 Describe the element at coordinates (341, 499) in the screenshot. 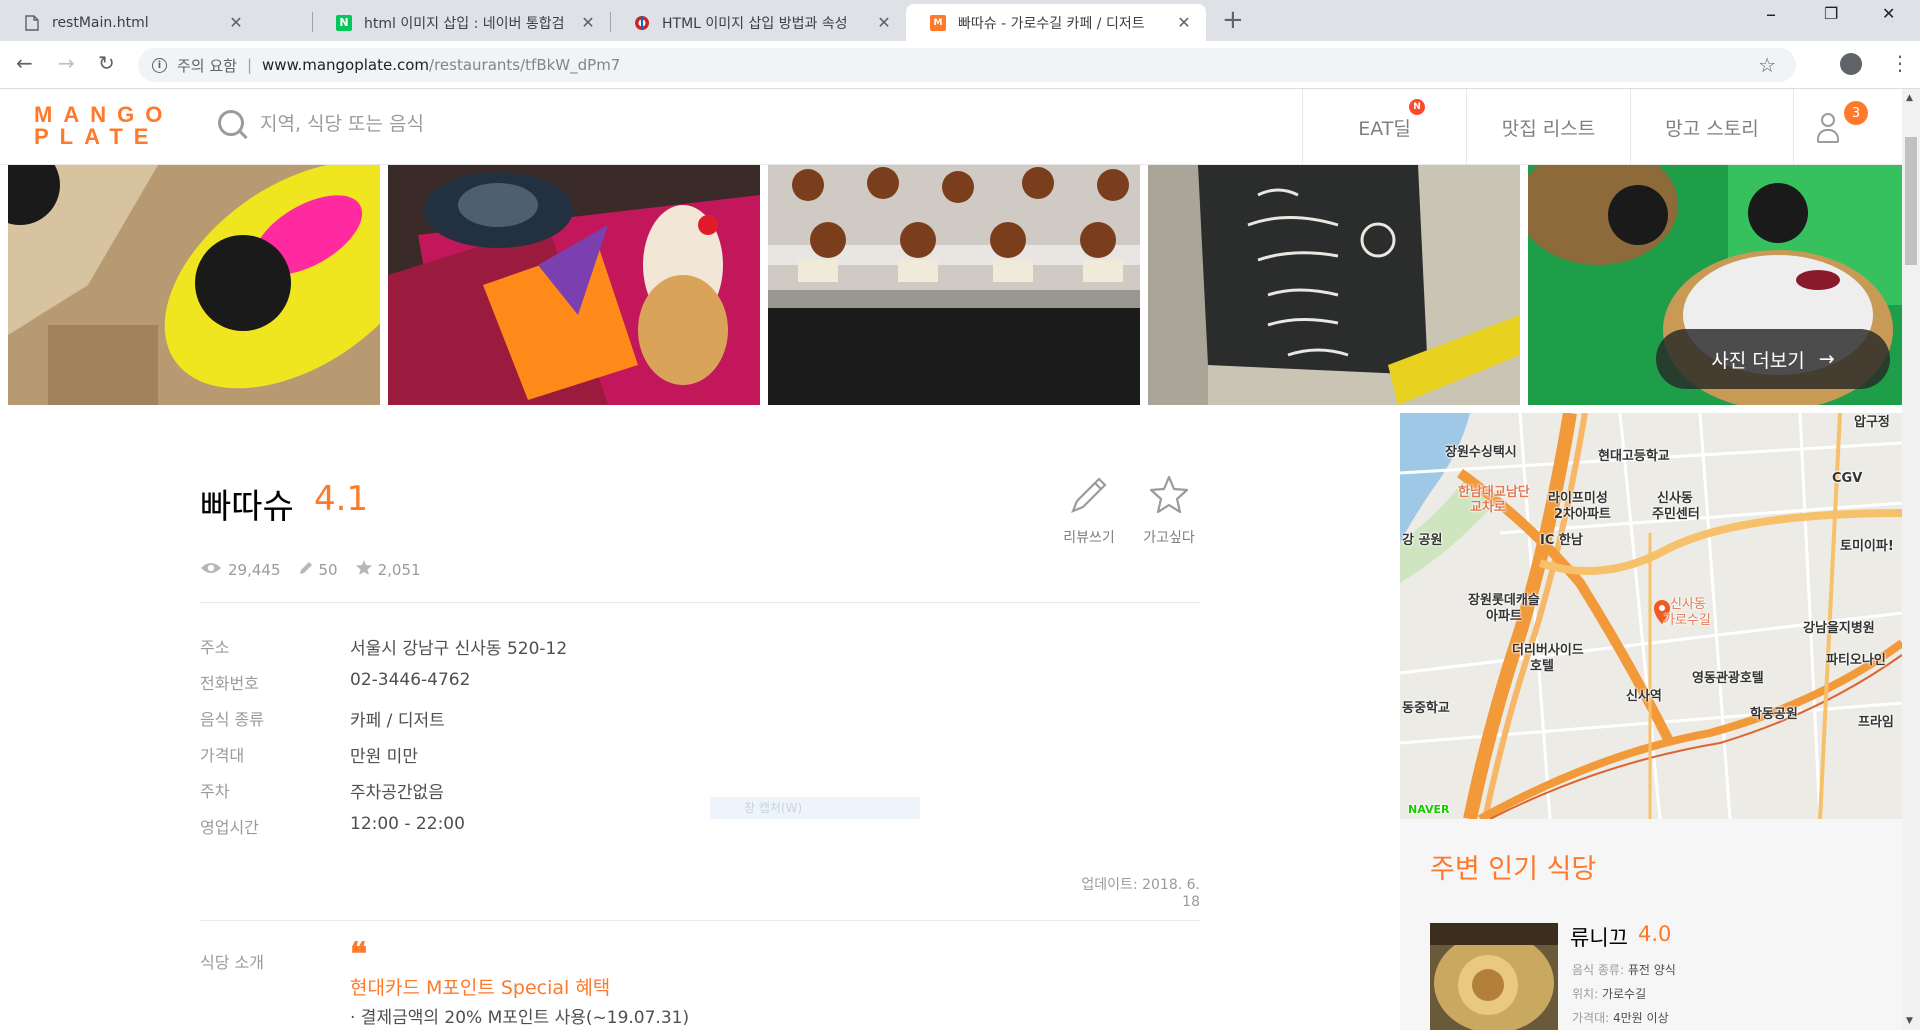

I see `restaurant-score: 4.1` at that location.